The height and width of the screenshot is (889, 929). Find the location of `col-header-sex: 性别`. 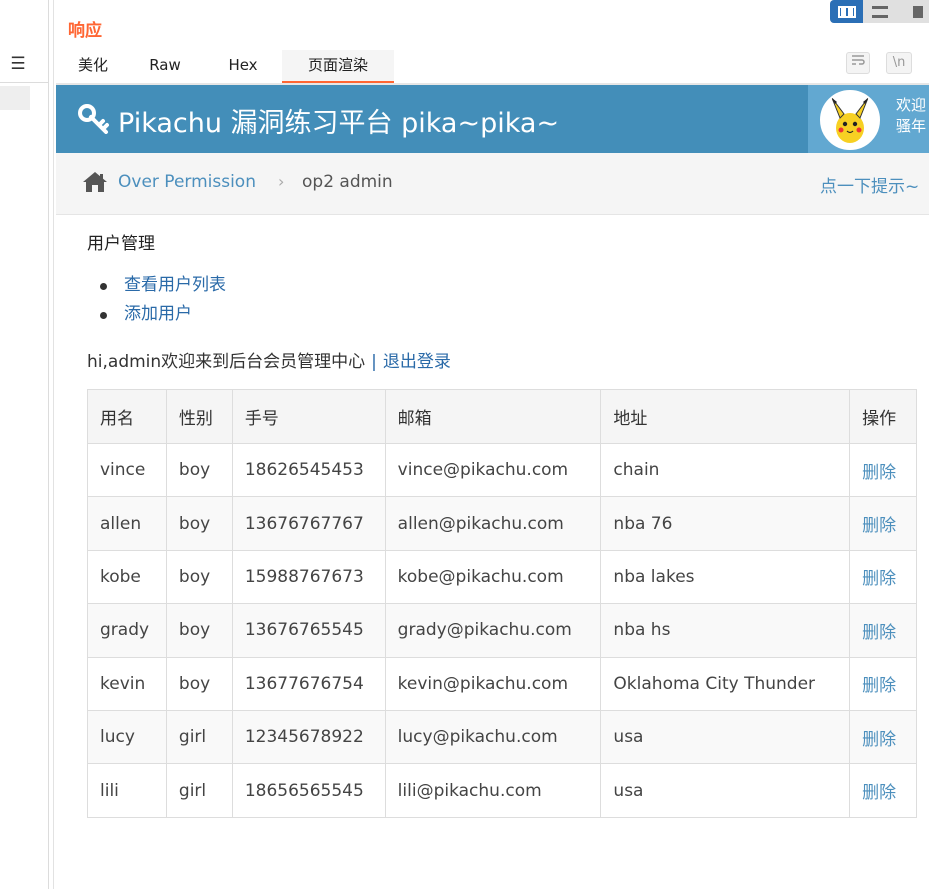

col-header-sex: 性别 is located at coordinates (199, 416).